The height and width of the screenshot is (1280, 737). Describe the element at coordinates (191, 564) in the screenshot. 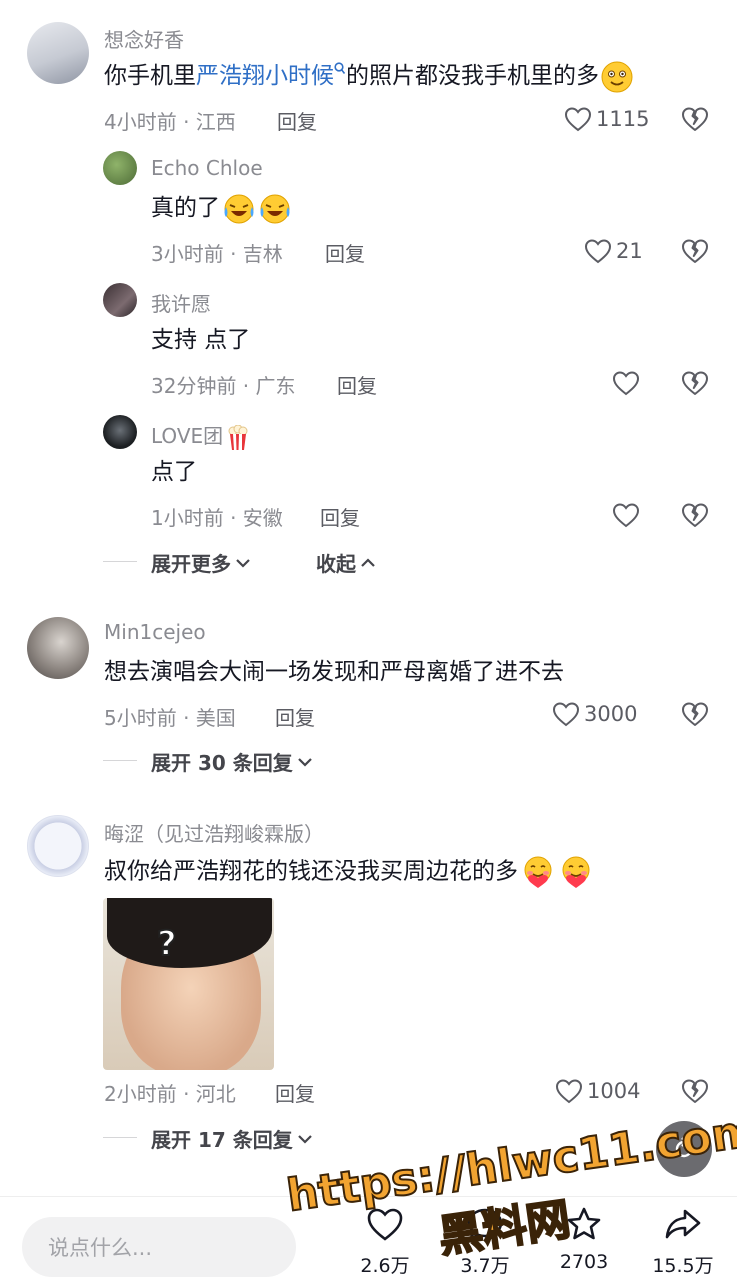

I see `expand-more-label: 展开更多` at that location.